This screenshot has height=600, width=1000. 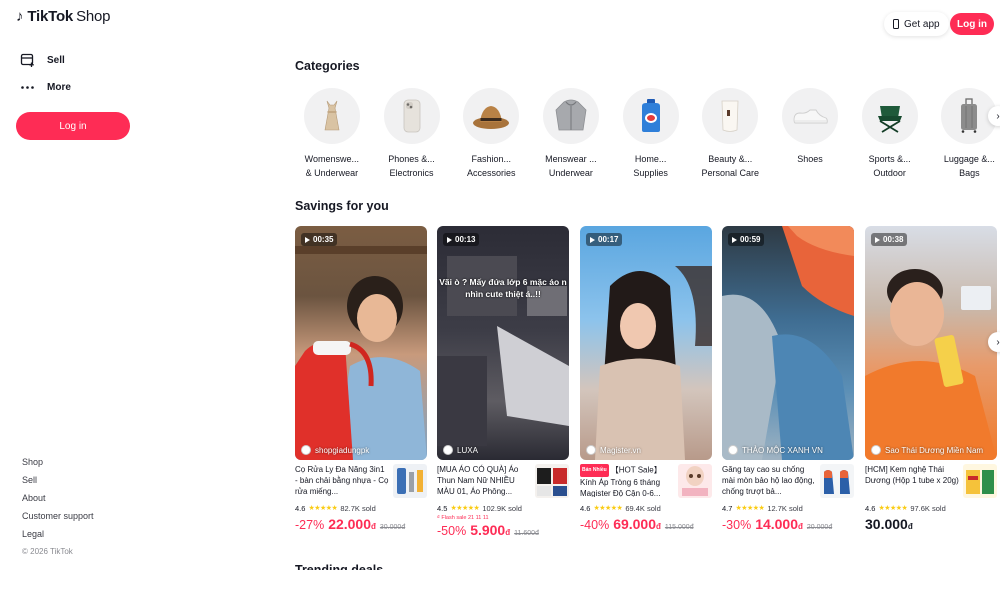 I want to click on video-thumbnail: 00:17 Magister.vn, so click(x=646, y=343).